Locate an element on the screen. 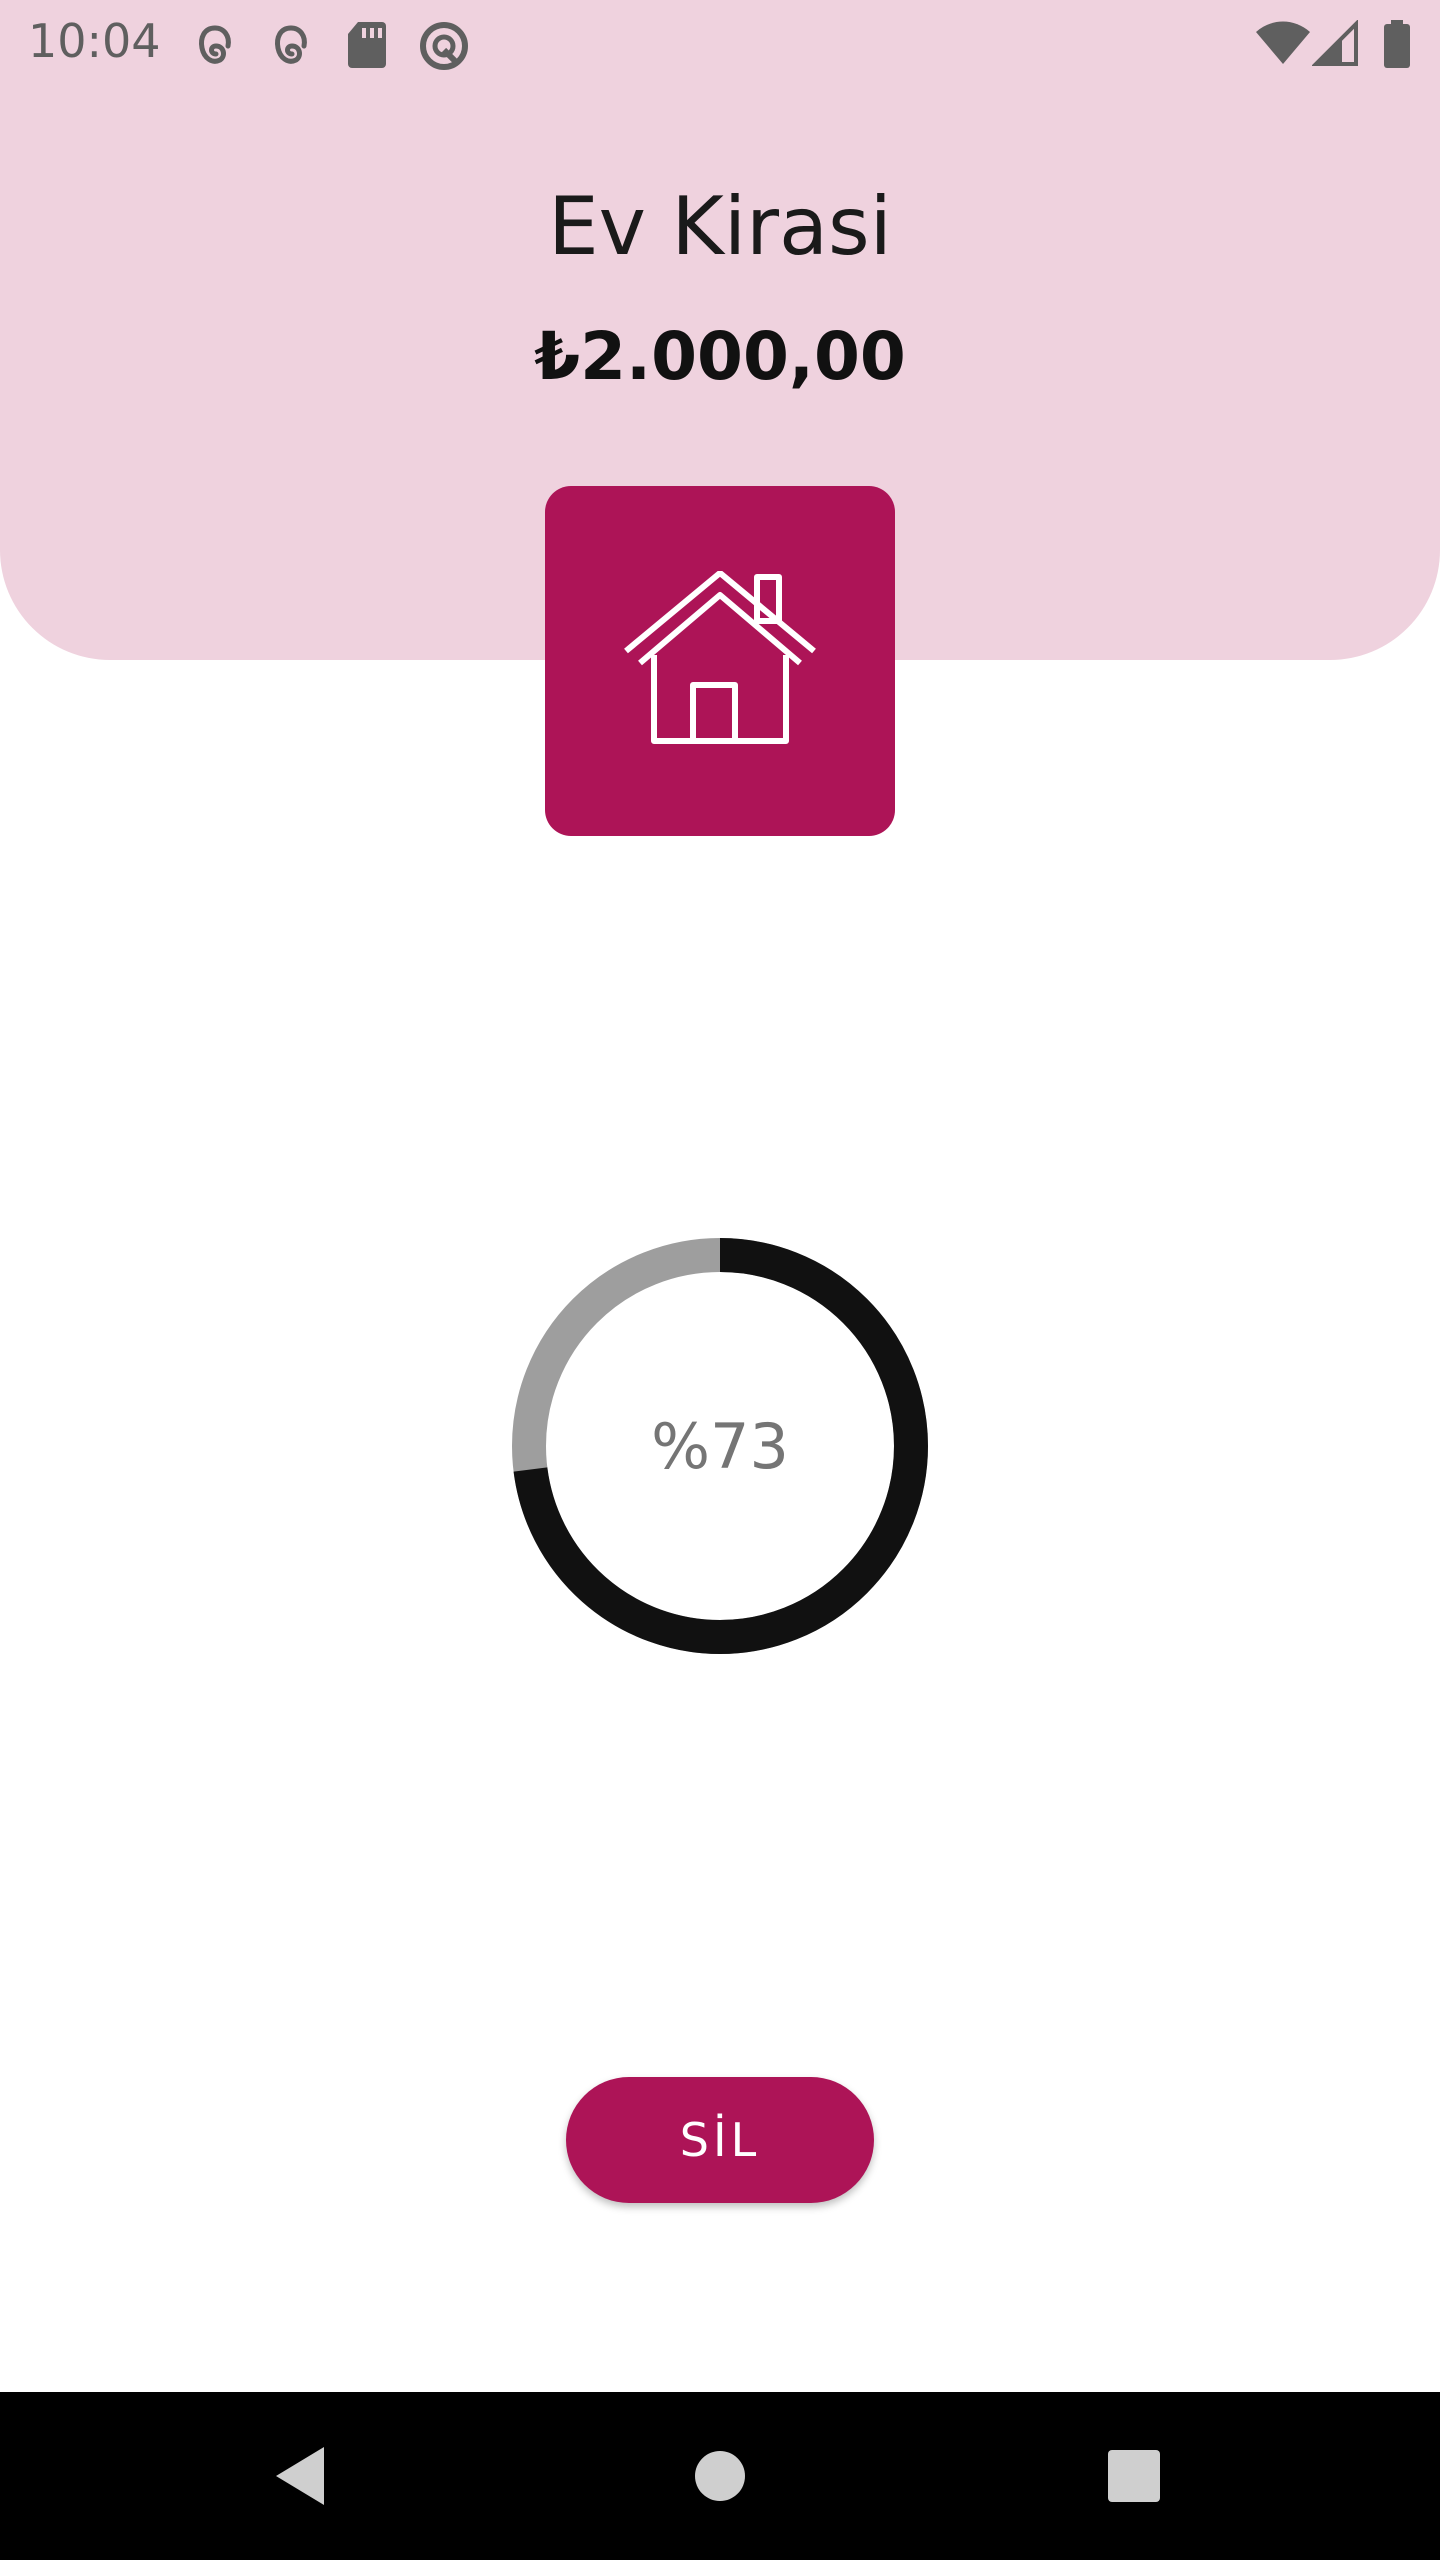  category-icon-card is located at coordinates (720, 661).